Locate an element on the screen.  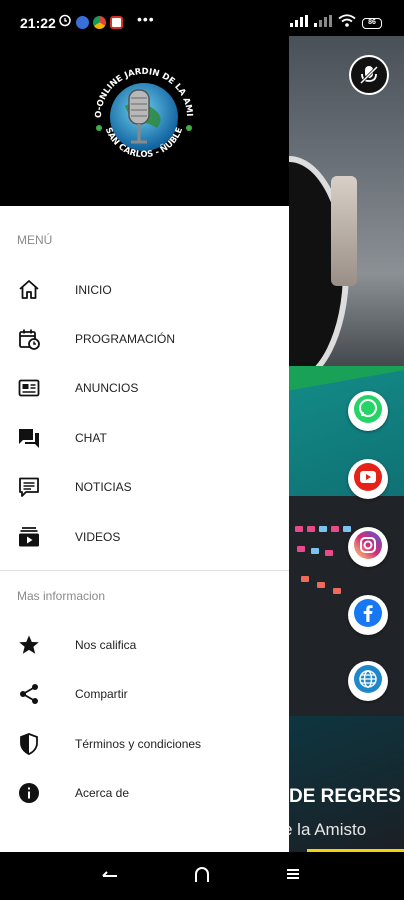
menu-item-label: ANUNCIOS is located at coordinates (107, 387).